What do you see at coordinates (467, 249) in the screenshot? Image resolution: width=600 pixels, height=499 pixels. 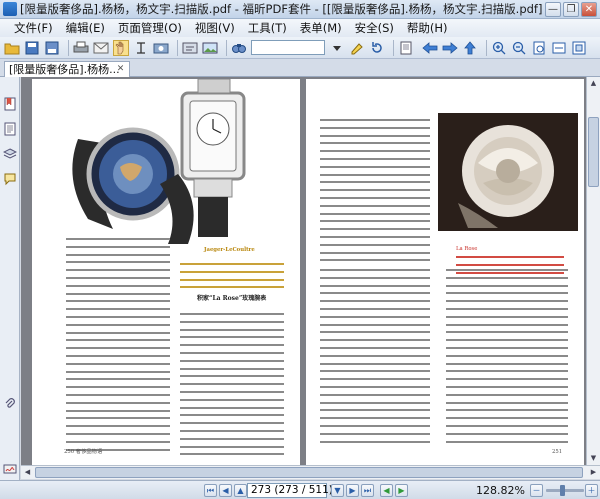 I see `right-page-caption: La Rose` at bounding box center [467, 249].